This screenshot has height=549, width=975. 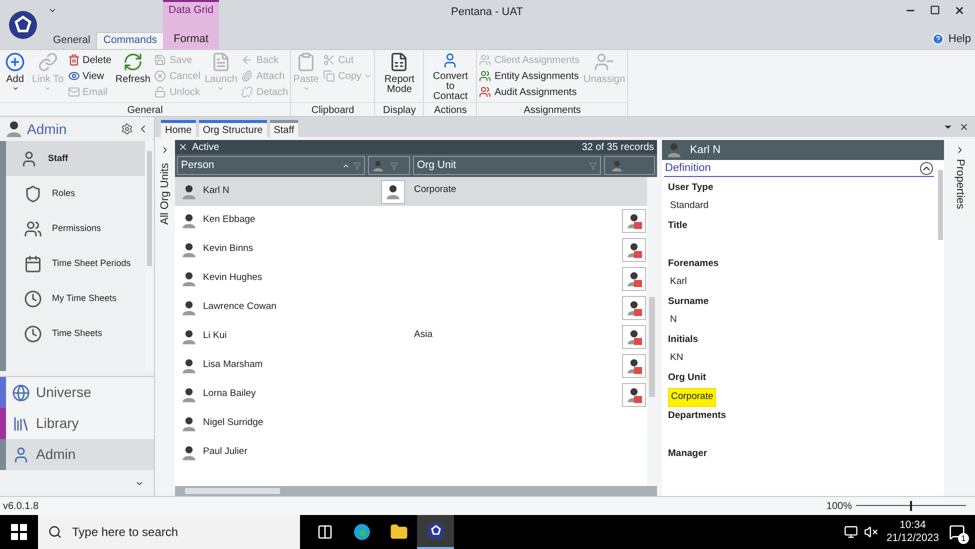 I want to click on ribbon-button: Entity Assignments, so click(x=529, y=76).